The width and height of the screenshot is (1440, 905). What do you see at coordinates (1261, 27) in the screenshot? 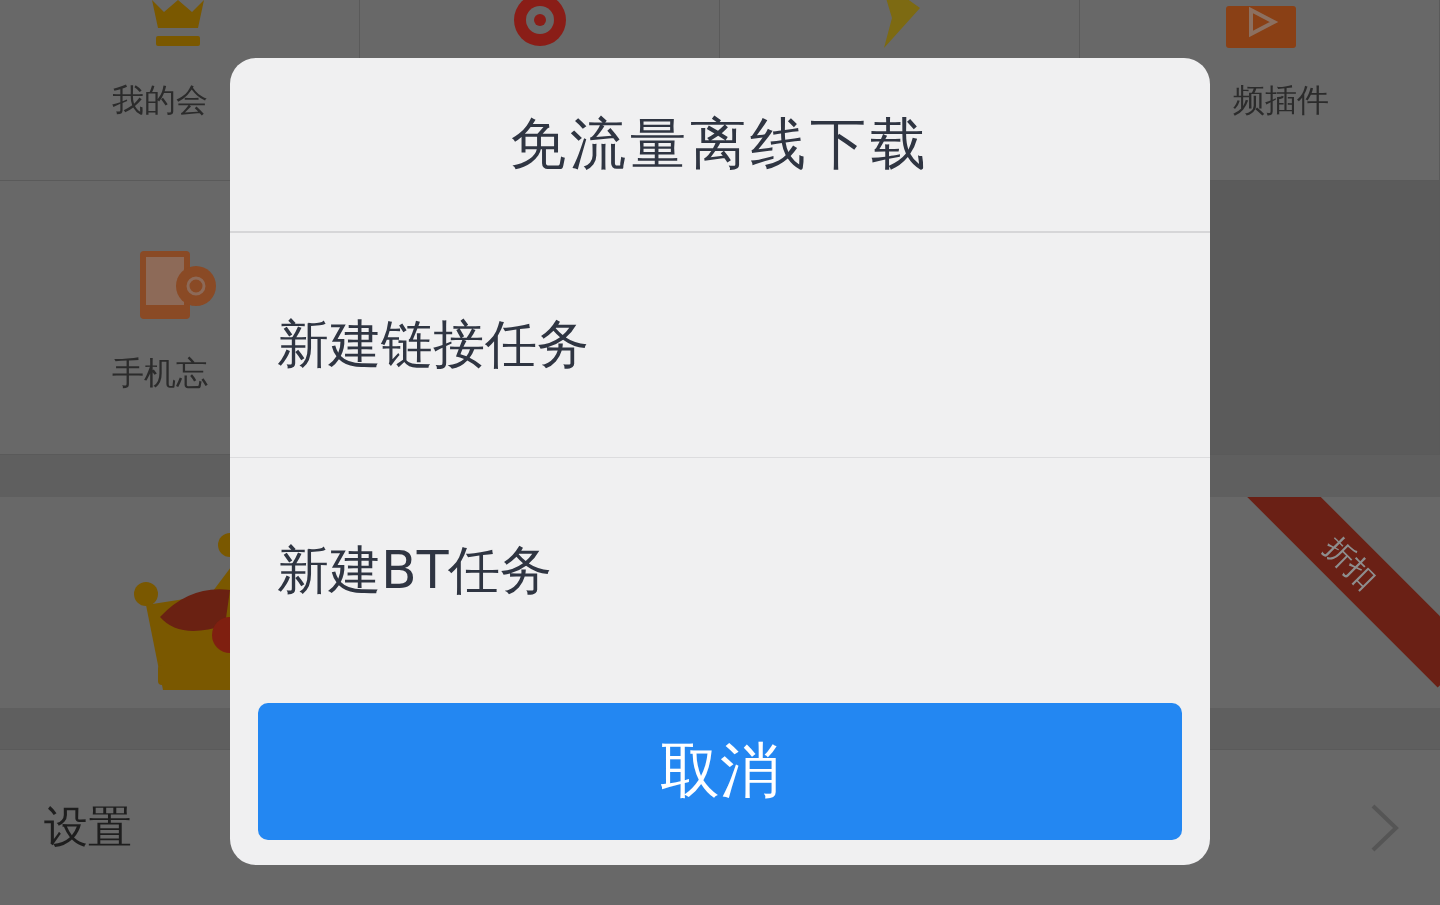
I see `play-icon` at bounding box center [1261, 27].